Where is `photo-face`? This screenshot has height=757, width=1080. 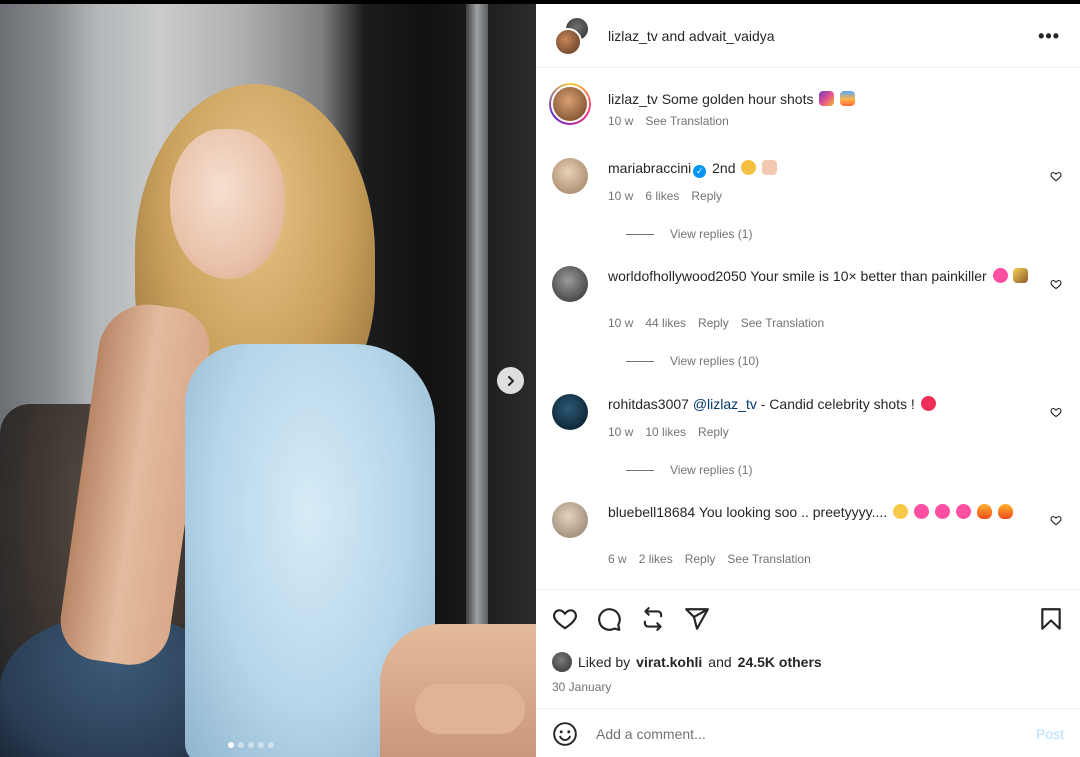 photo-face is located at coordinates (227, 204).